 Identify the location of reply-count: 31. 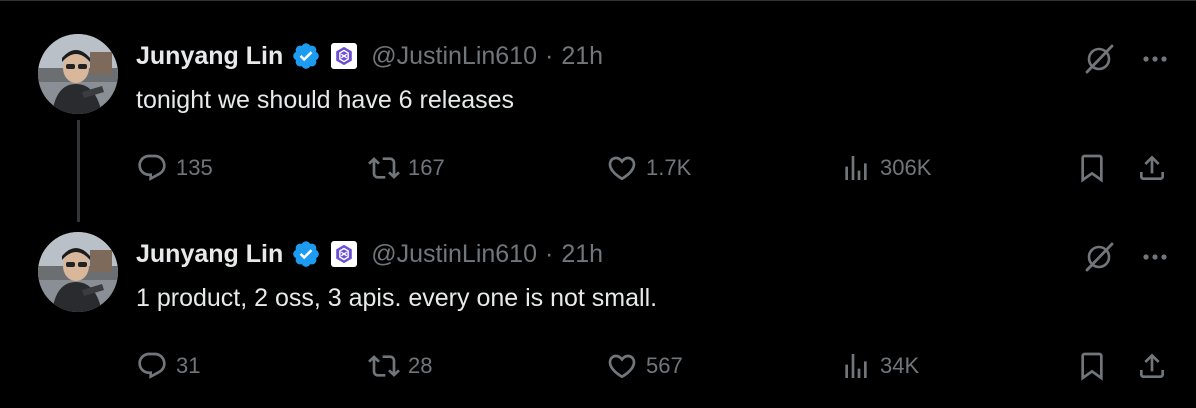
(188, 365).